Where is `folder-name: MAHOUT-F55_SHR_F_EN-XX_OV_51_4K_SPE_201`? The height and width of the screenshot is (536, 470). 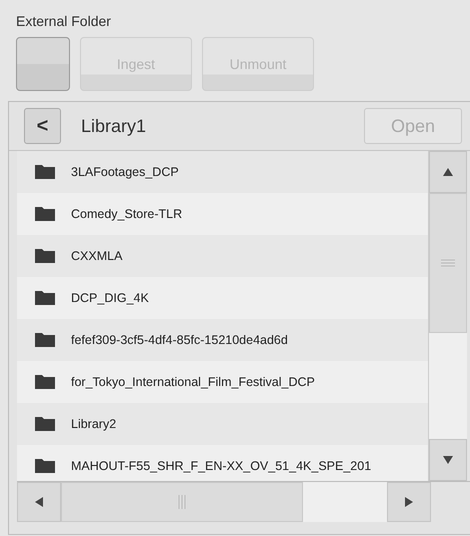
folder-name: MAHOUT-F55_SHR_F_EN-XX_OV_51_4K_SPE_201 is located at coordinates (221, 466).